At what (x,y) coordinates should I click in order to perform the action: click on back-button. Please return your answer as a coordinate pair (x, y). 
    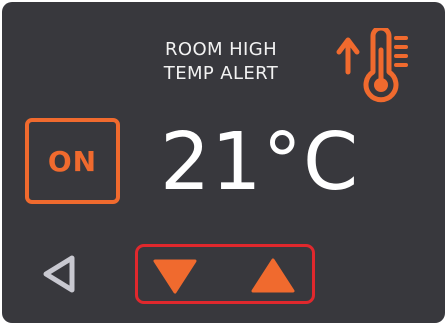
    Looking at the image, I should click on (60, 274).